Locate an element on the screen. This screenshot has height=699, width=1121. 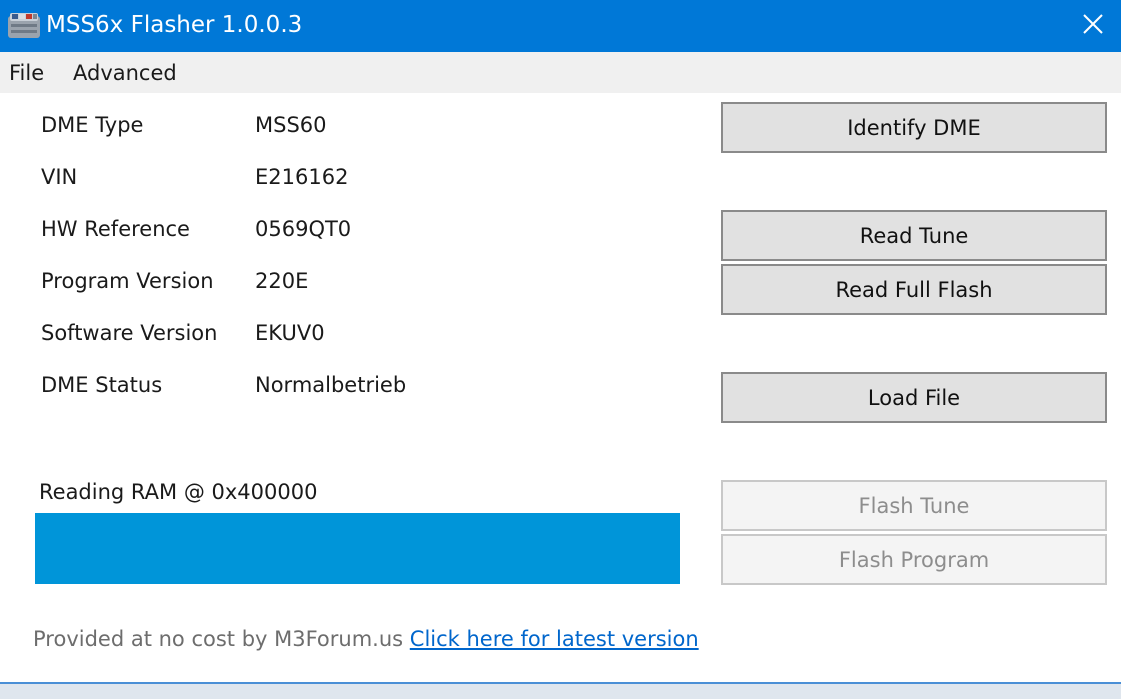
dme-type-value: MSS60 is located at coordinates (291, 125).